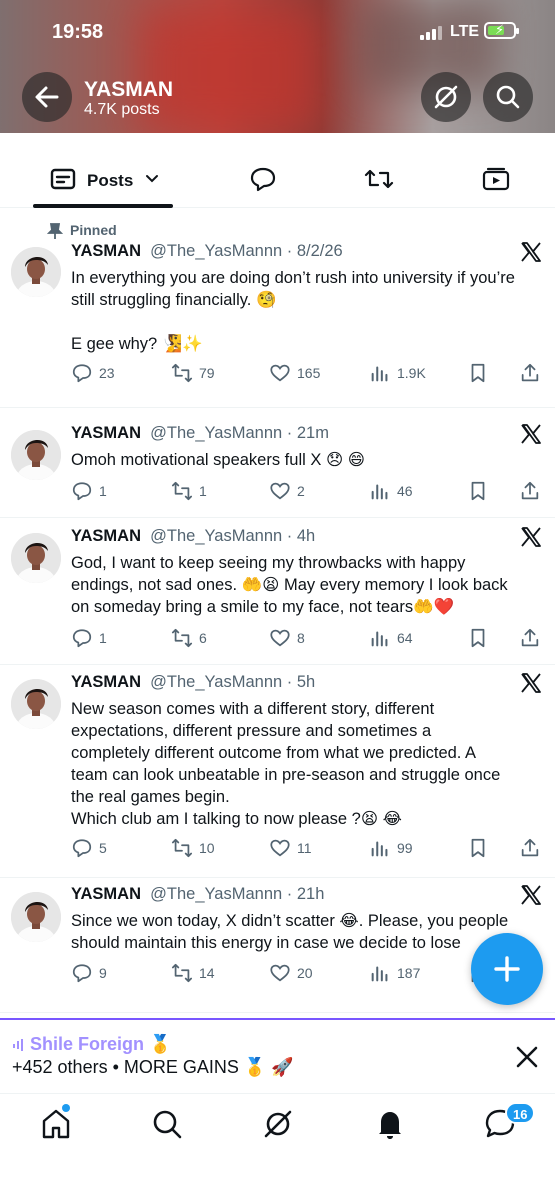 Image resolution: width=555 pixels, height=1200 pixels. Describe the element at coordinates (232, 682) in the screenshot. I see `author-handle-time: @The_YasMannn · 5h` at that location.